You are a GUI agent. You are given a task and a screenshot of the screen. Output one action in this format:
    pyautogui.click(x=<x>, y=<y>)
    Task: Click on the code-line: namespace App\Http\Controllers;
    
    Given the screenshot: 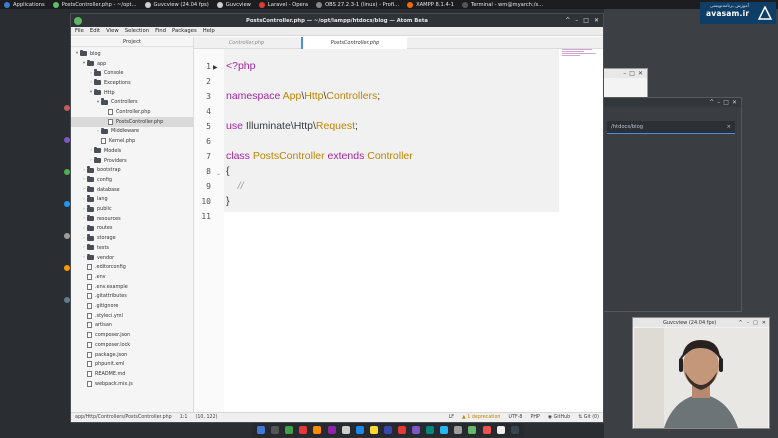 What is the action you would take?
    pyautogui.click(x=303, y=96)
    